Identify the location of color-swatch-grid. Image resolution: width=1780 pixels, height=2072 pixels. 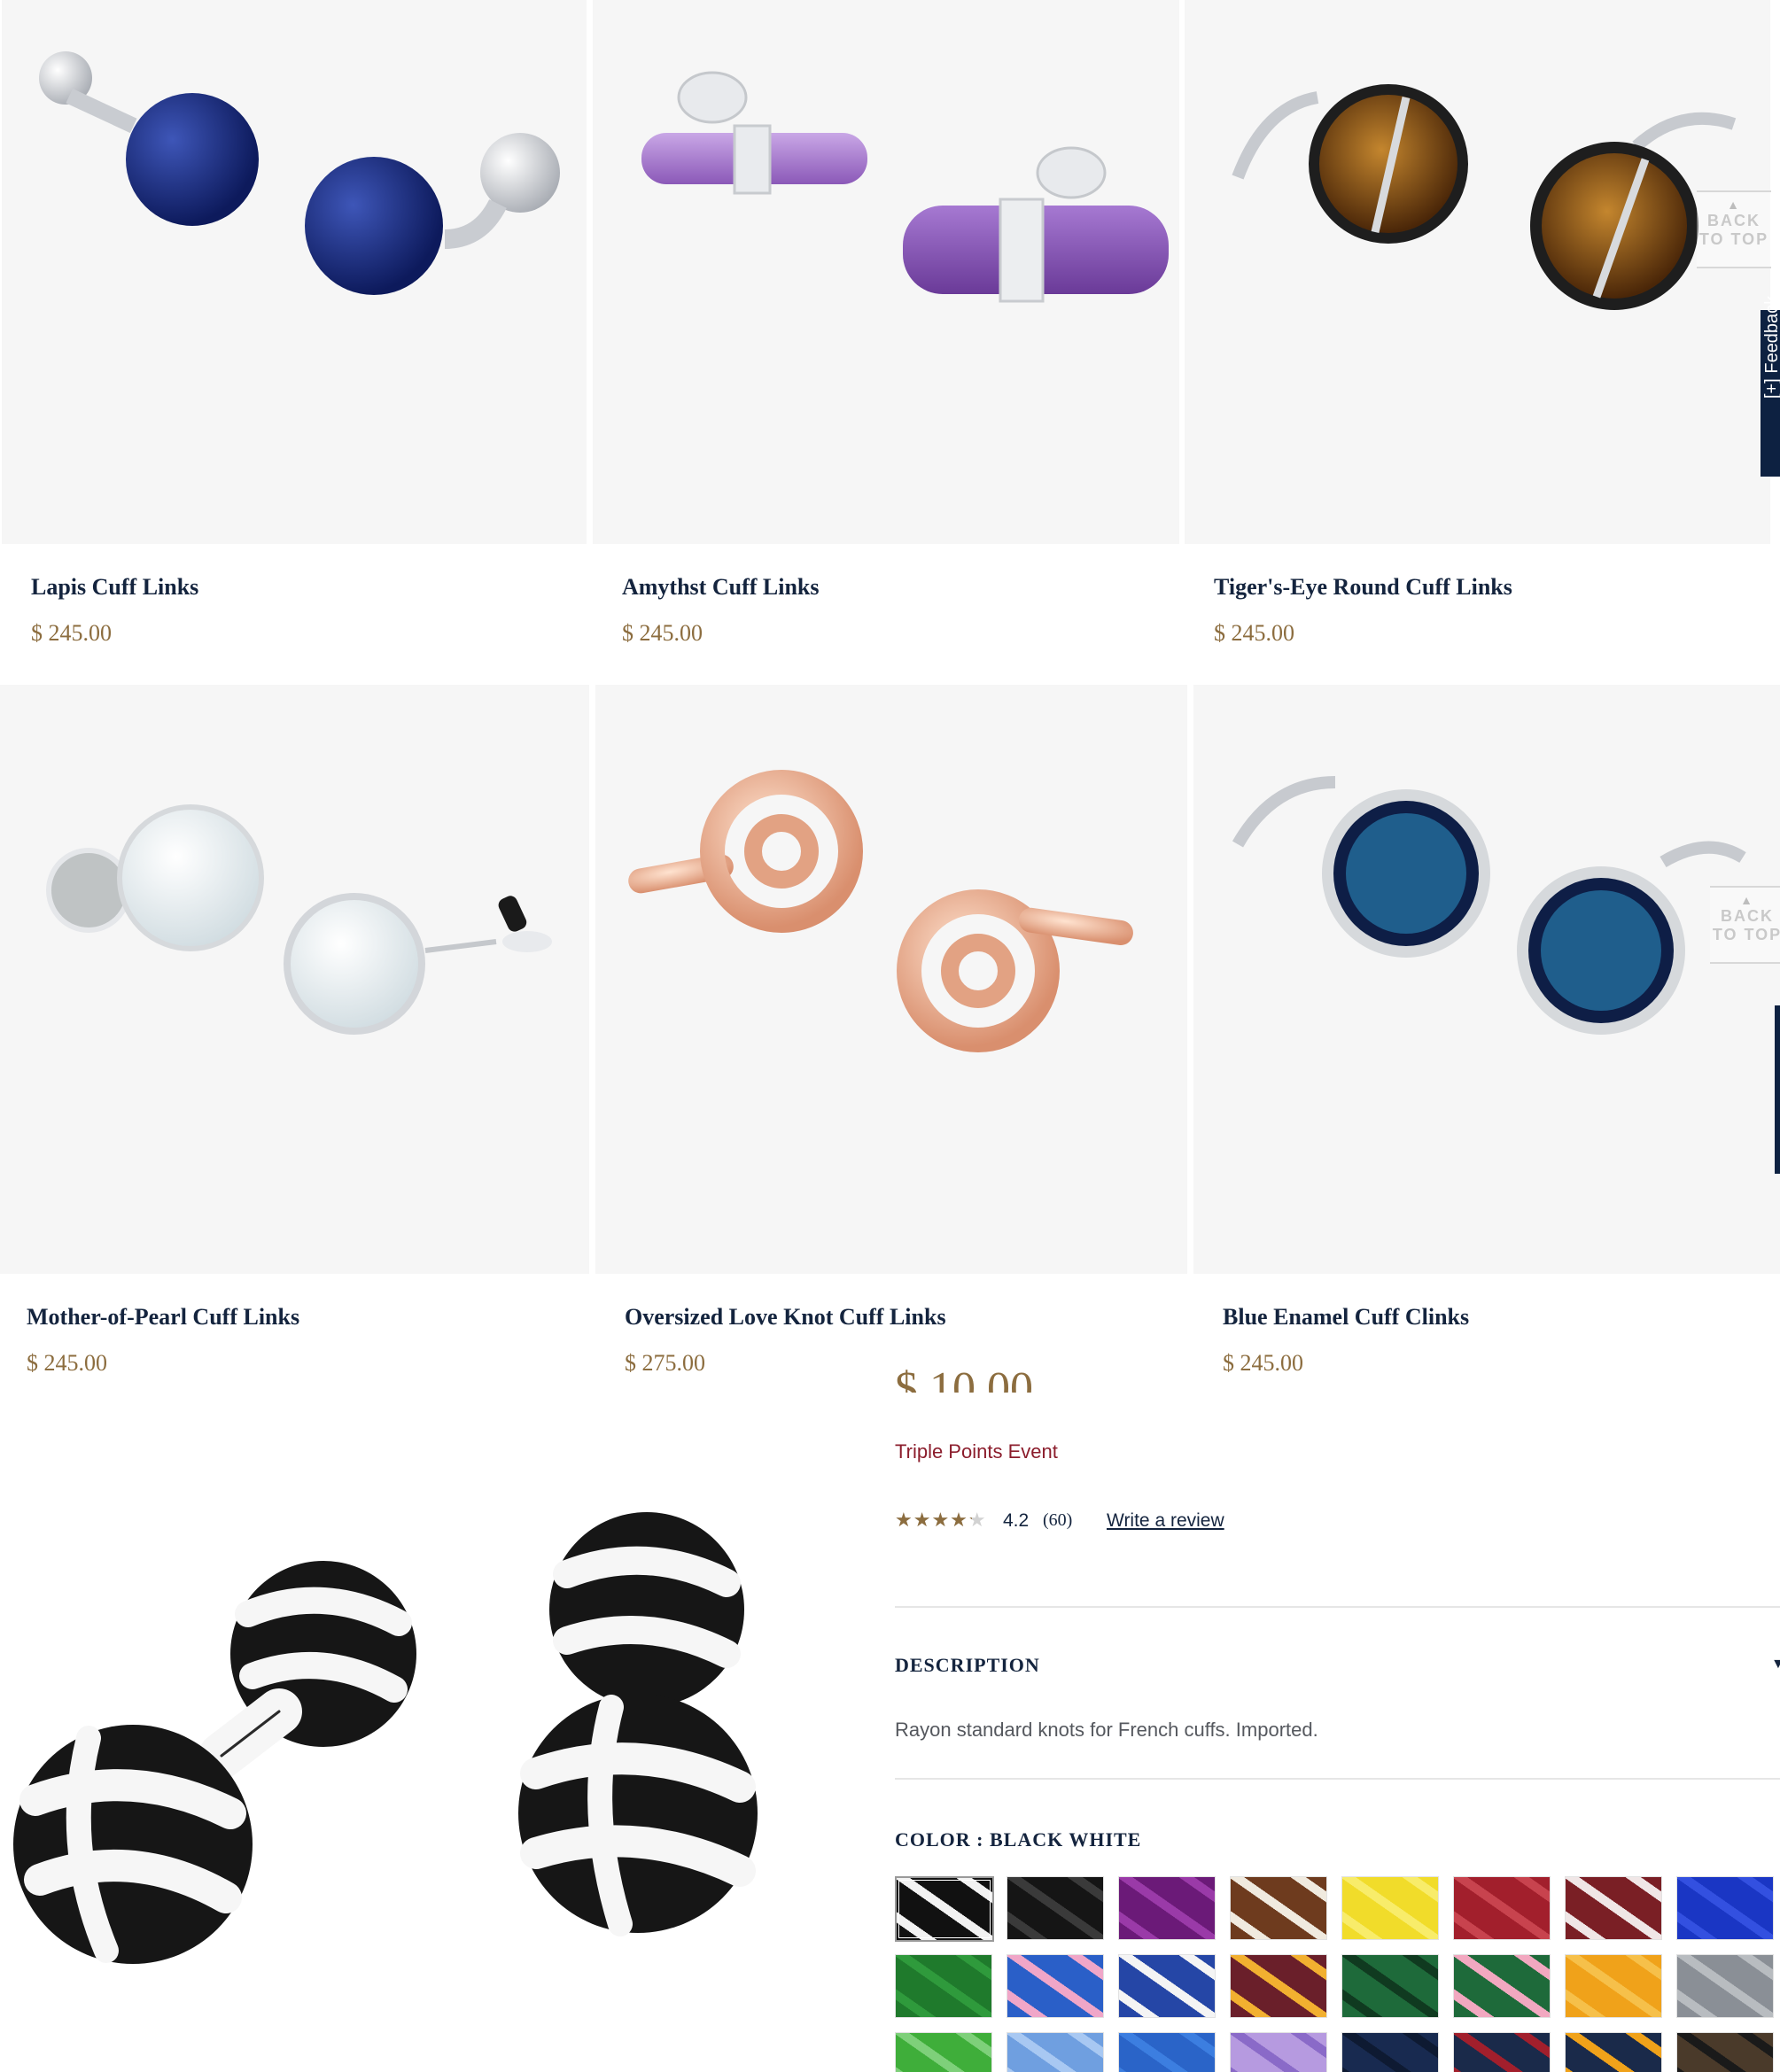
(1337, 1974).